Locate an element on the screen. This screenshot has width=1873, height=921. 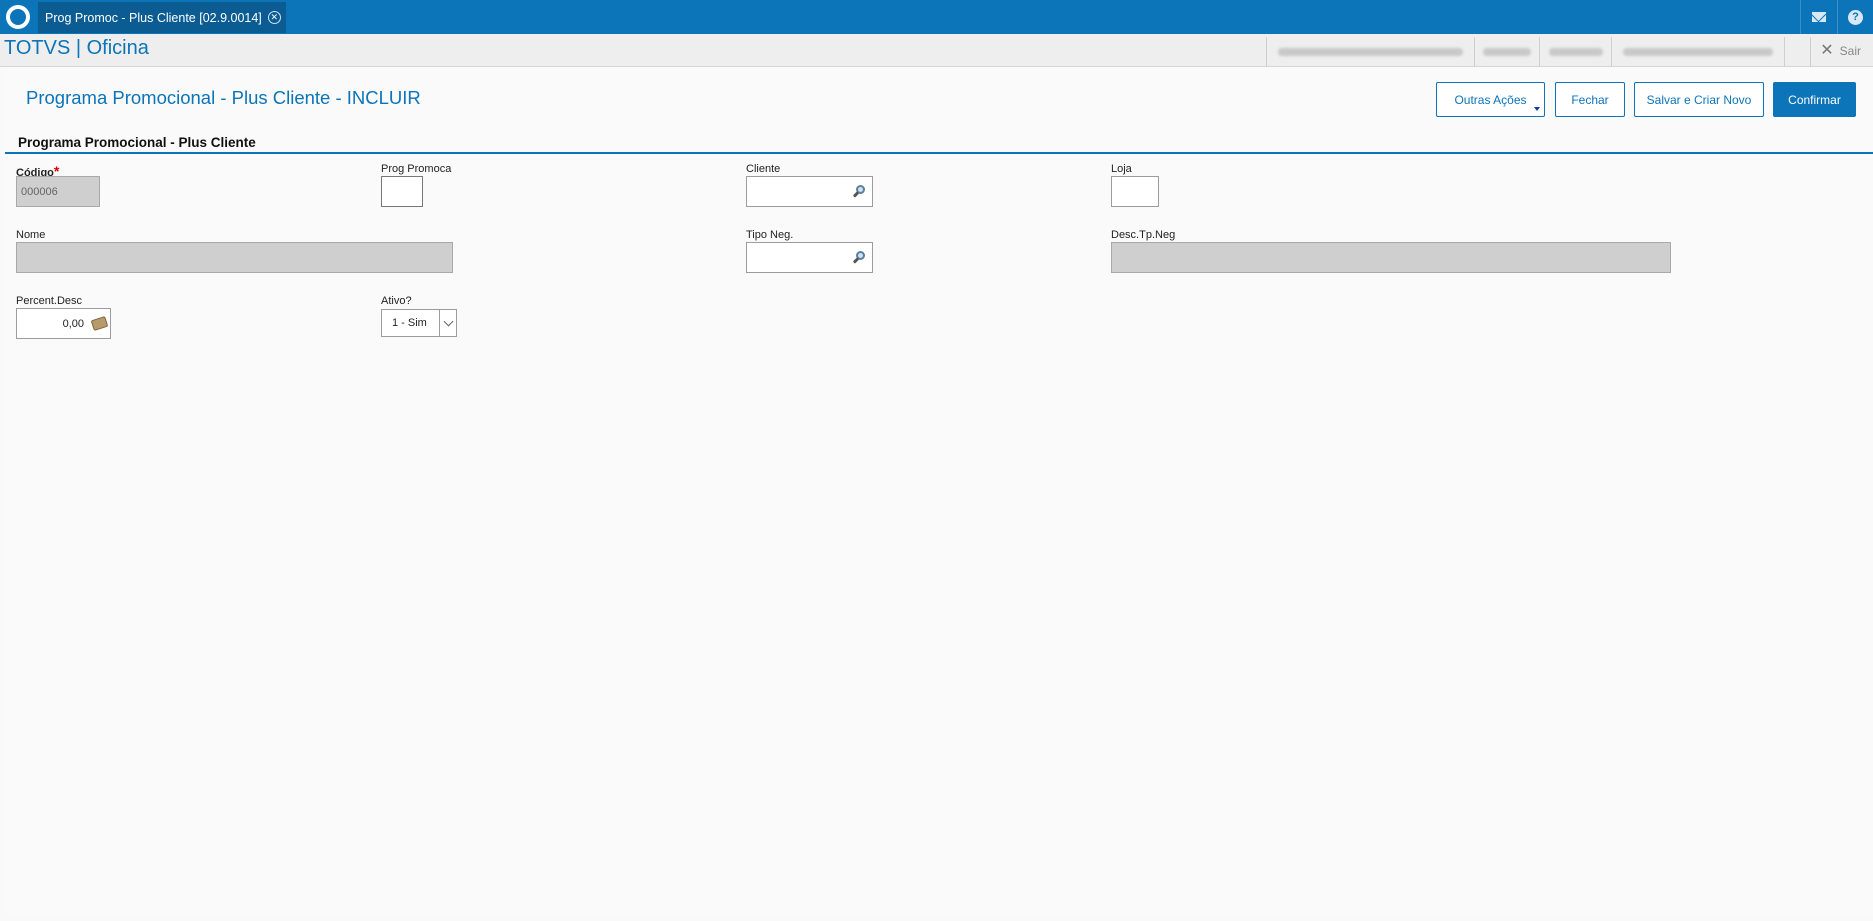
close-tab-icon: ✕ is located at coordinates (274, 17).